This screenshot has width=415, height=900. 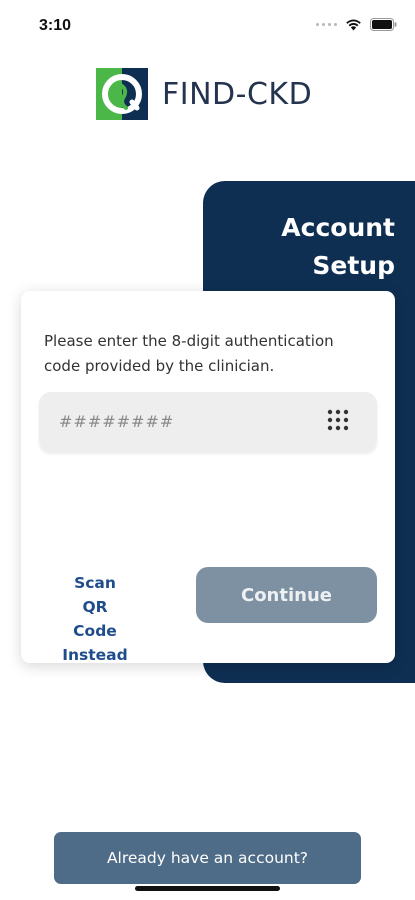 What do you see at coordinates (122, 94) in the screenshot?
I see `find-ckd-logo-icon` at bounding box center [122, 94].